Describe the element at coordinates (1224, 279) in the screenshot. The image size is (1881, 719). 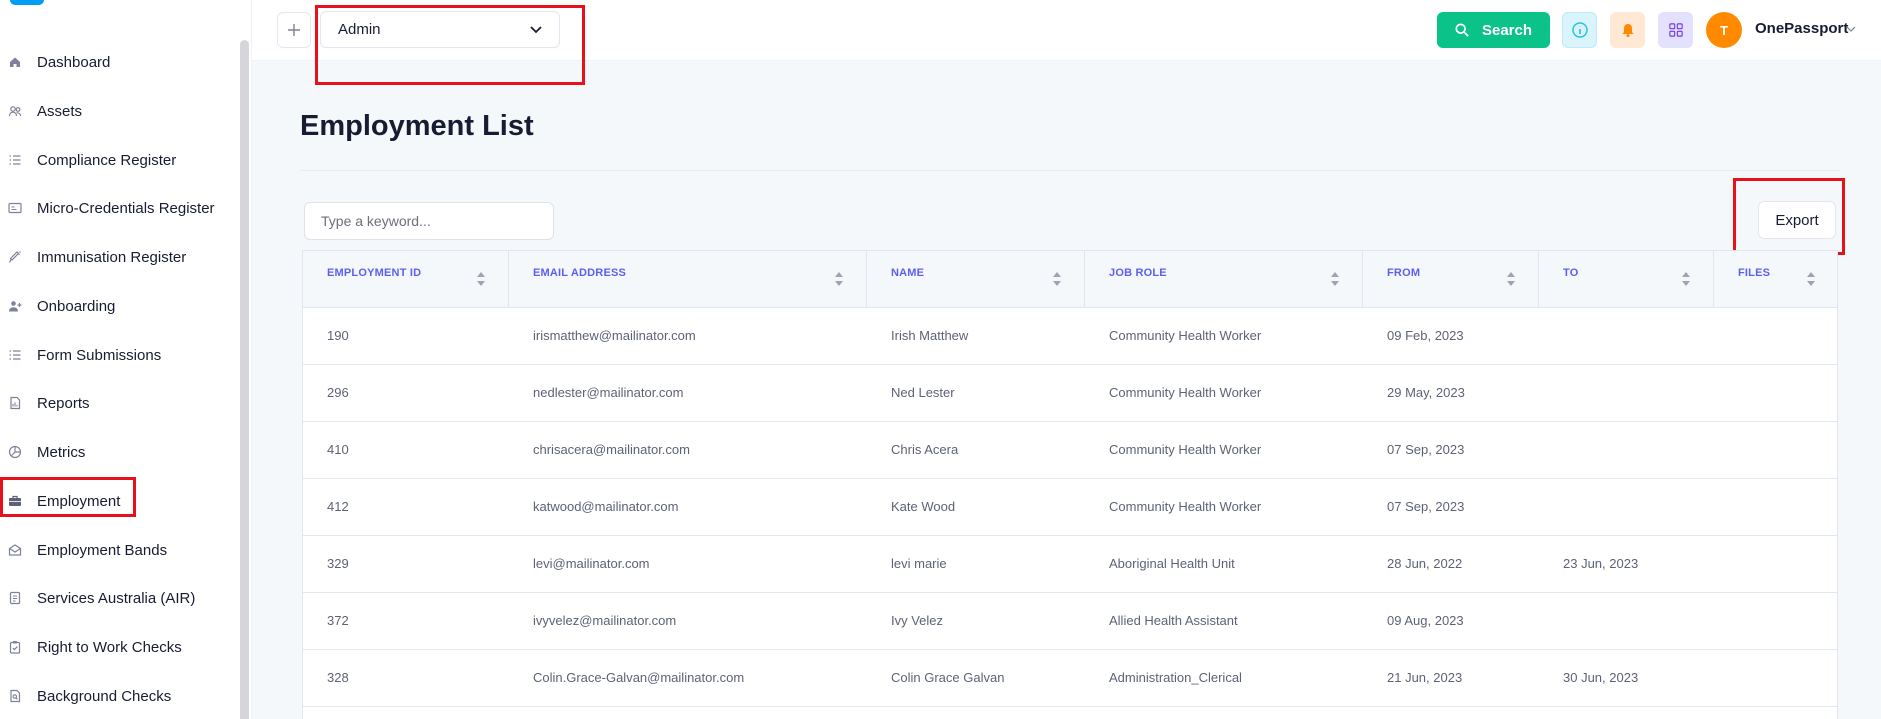
I see `column-header: JOB ROLE` at that location.